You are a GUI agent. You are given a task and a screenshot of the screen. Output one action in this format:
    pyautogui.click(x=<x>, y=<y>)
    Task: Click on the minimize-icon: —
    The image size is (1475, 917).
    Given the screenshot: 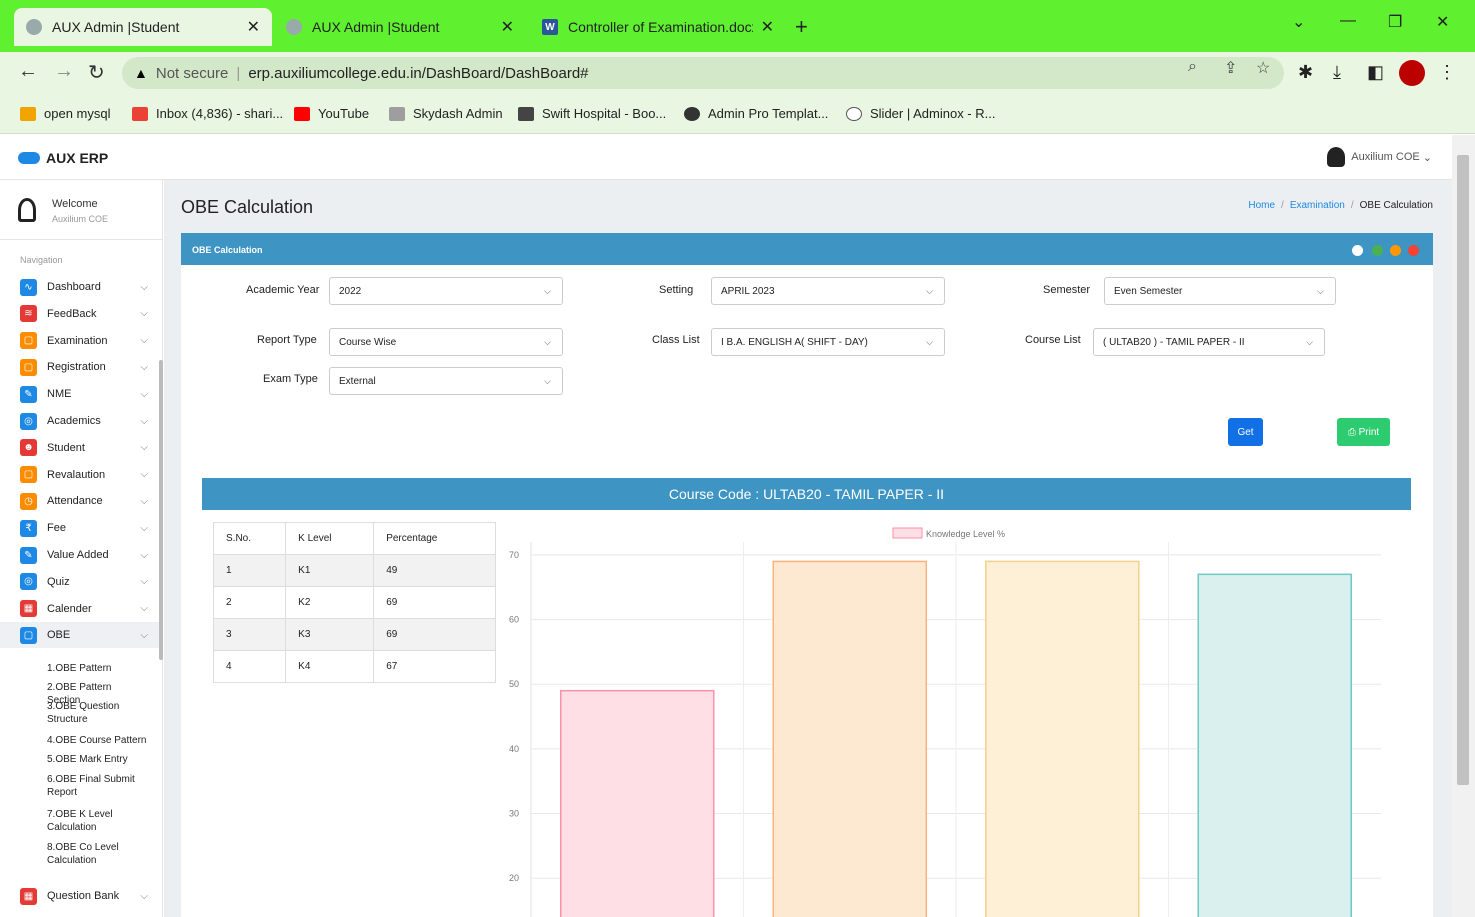 What is the action you would take?
    pyautogui.click(x=1348, y=21)
    